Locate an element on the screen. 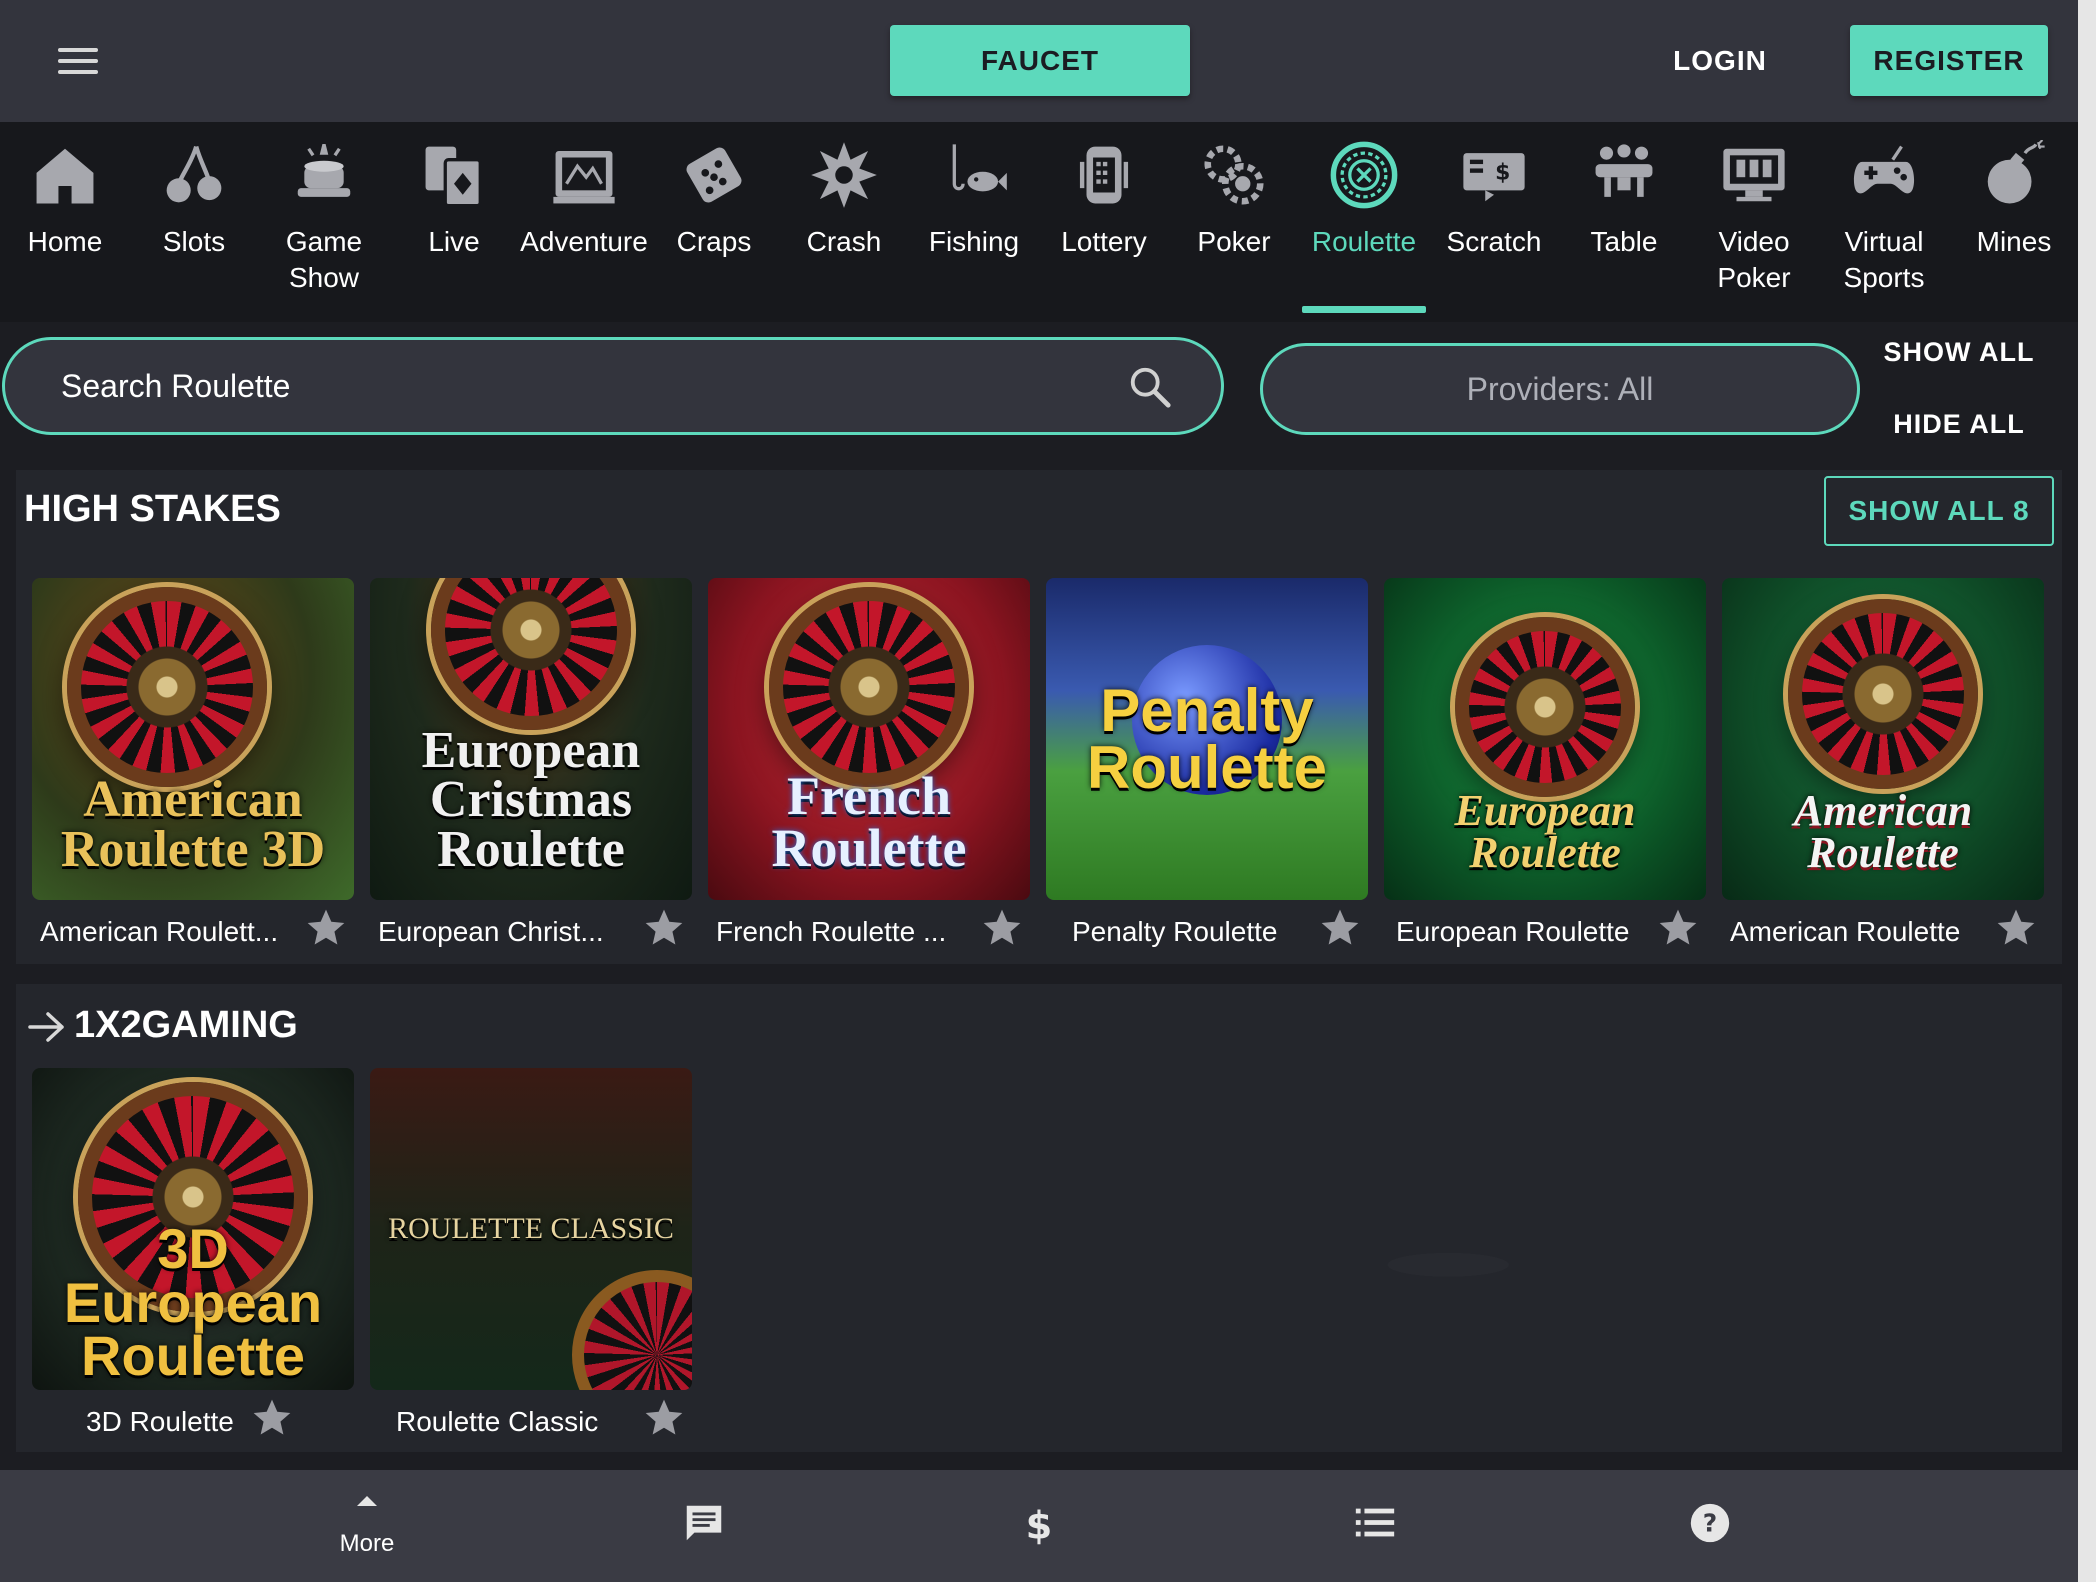 The width and height of the screenshot is (2096, 1582). game-thumbnail: European Roulette is located at coordinates (1545, 739).